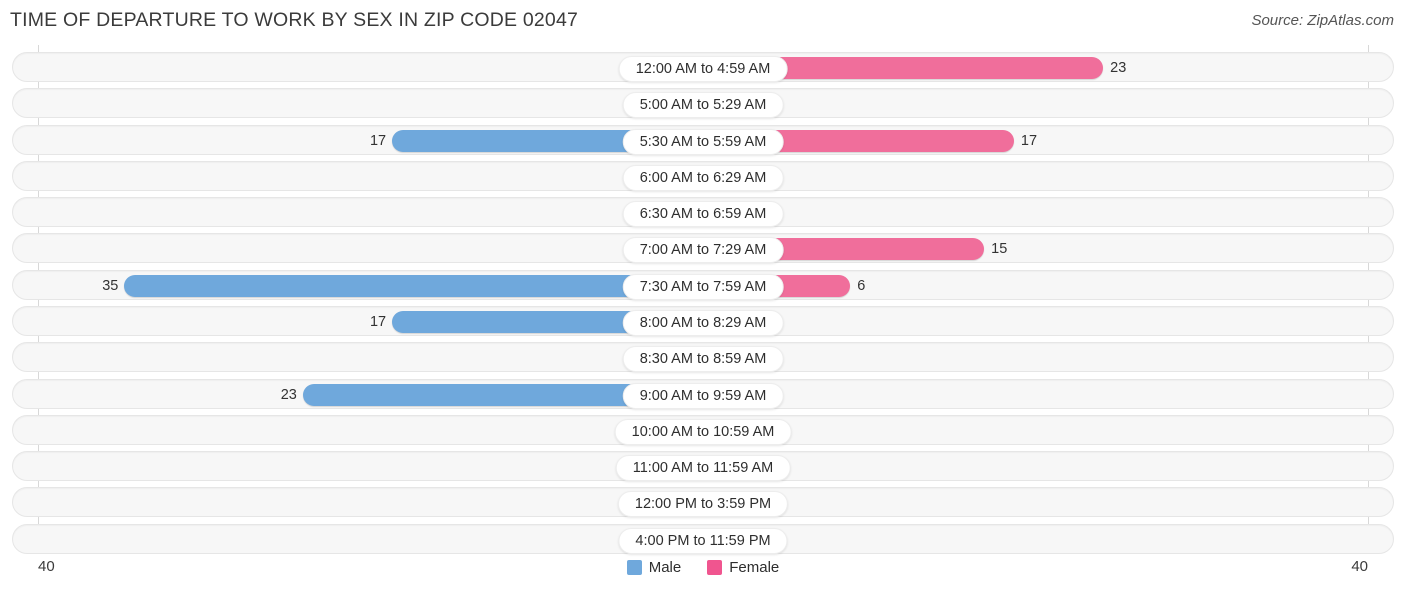 This screenshot has width=1406, height=595. I want to click on legend-label-male: Male, so click(665, 567).